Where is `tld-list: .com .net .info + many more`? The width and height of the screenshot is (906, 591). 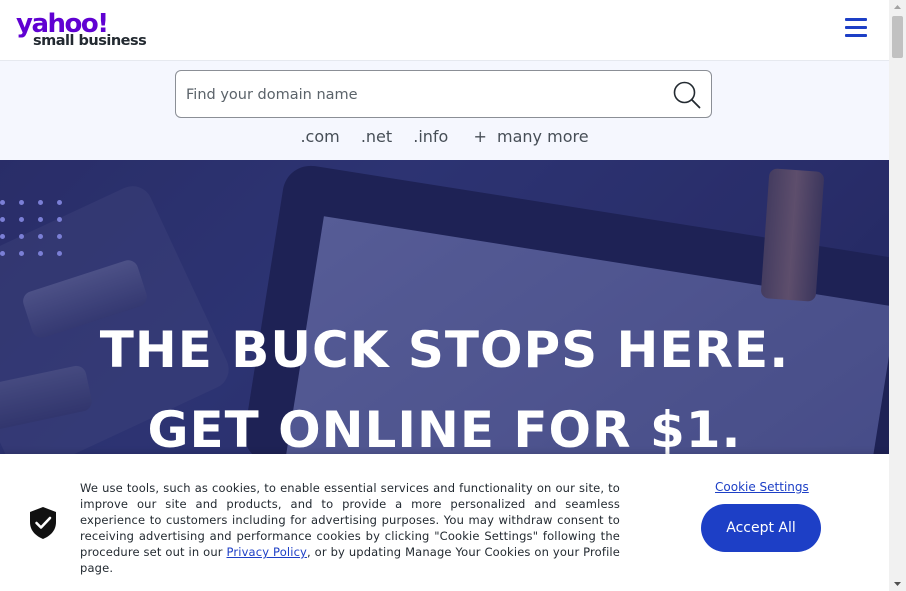 tld-list: .com .net .info + many more is located at coordinates (444, 136).